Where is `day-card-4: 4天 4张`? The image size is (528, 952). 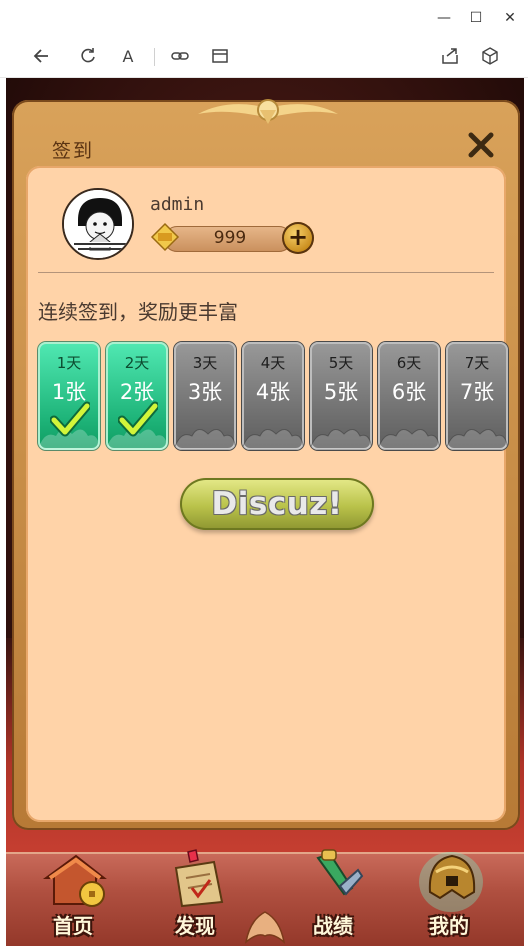
day-card-4: 4天 4张 is located at coordinates (273, 396).